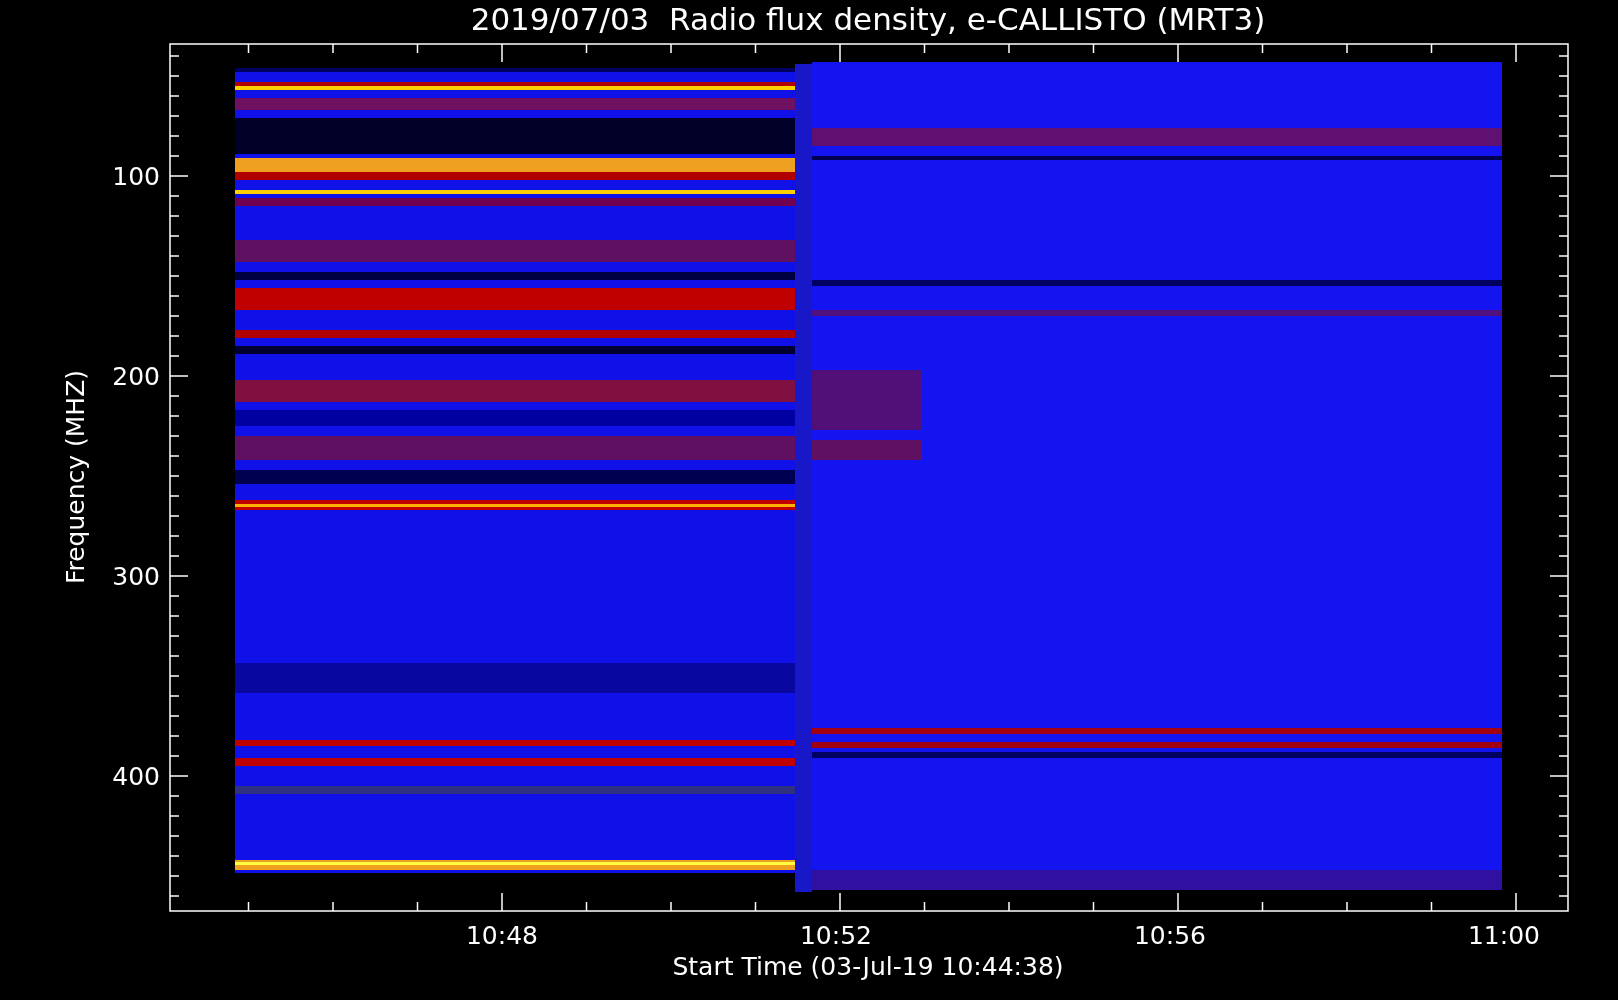  Describe the element at coordinates (868, 19) in the screenshot. I see `chart-title: 2019/07/03 Radio flux density, e-CALLISTO (MRT3)` at that location.